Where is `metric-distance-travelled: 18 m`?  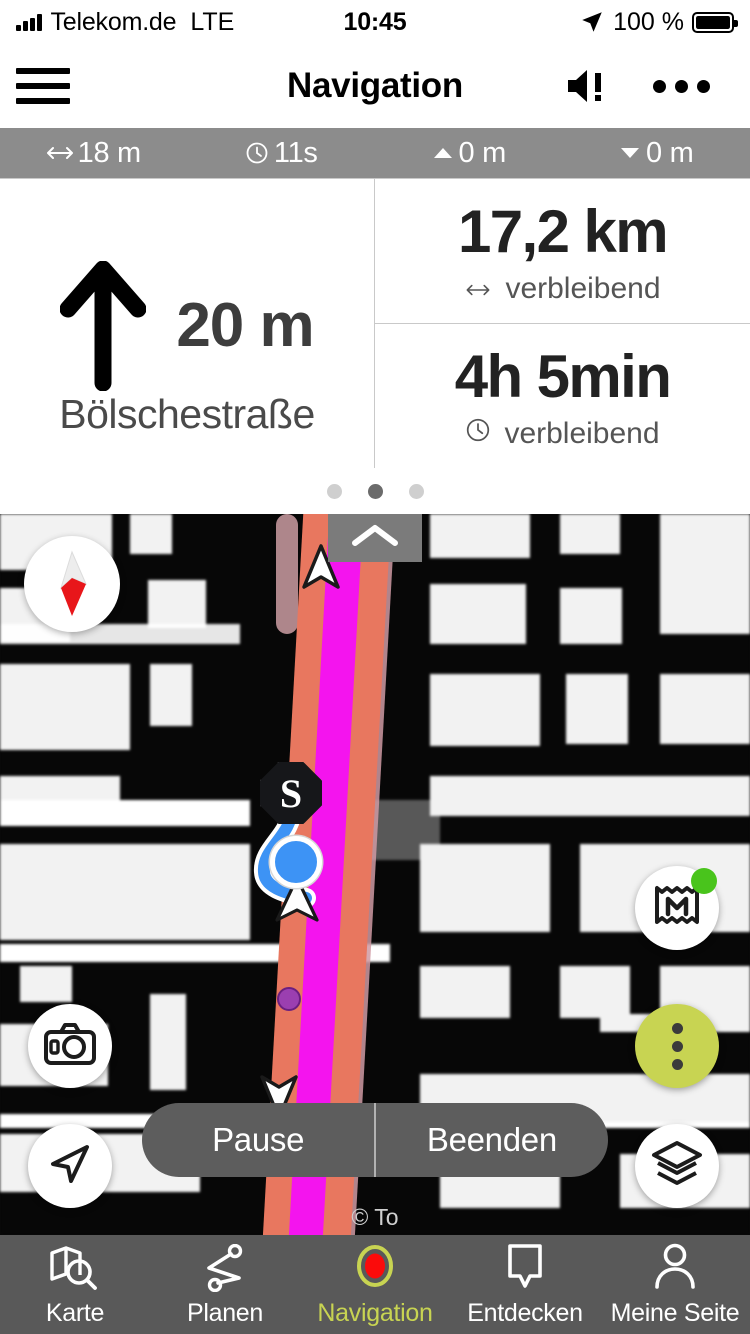
metric-distance-travelled: 18 m is located at coordinates (94, 153).